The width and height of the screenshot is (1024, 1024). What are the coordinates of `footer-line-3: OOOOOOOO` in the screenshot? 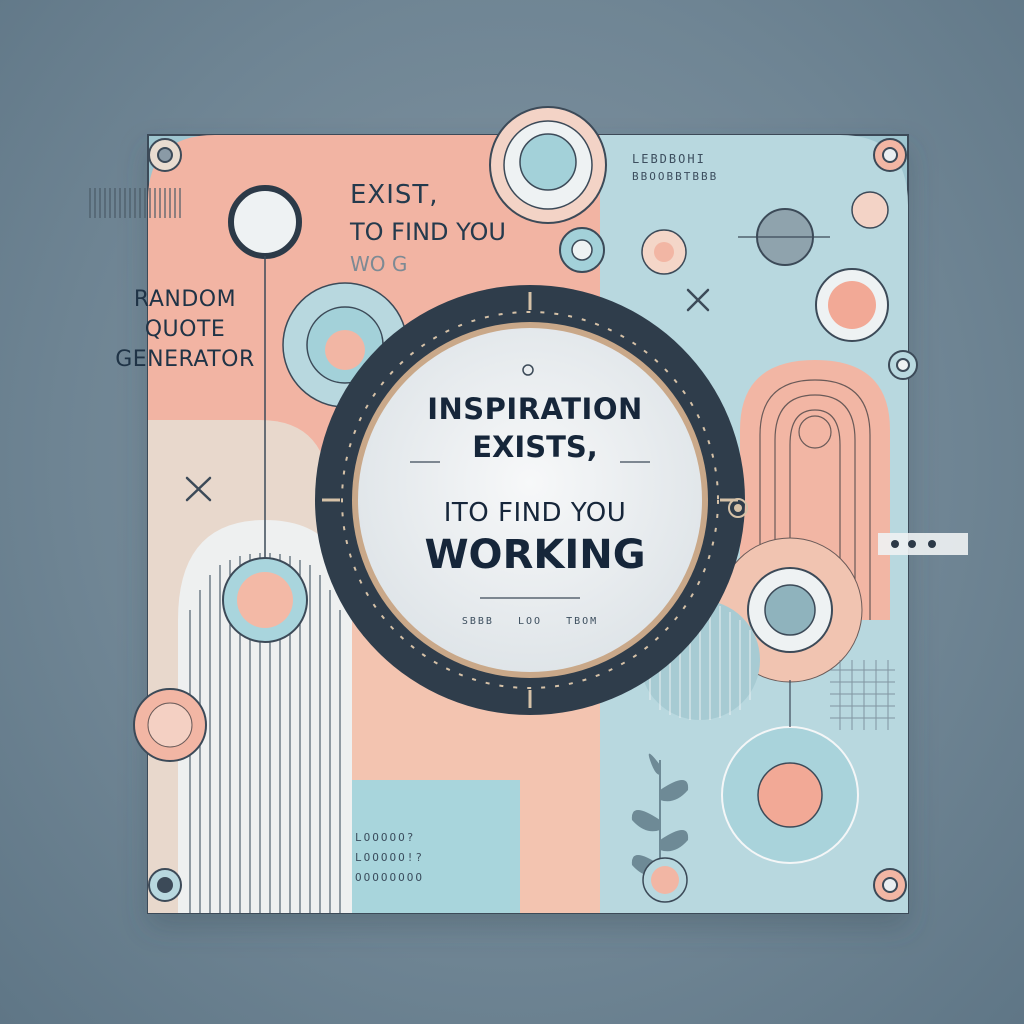 It's located at (389, 877).